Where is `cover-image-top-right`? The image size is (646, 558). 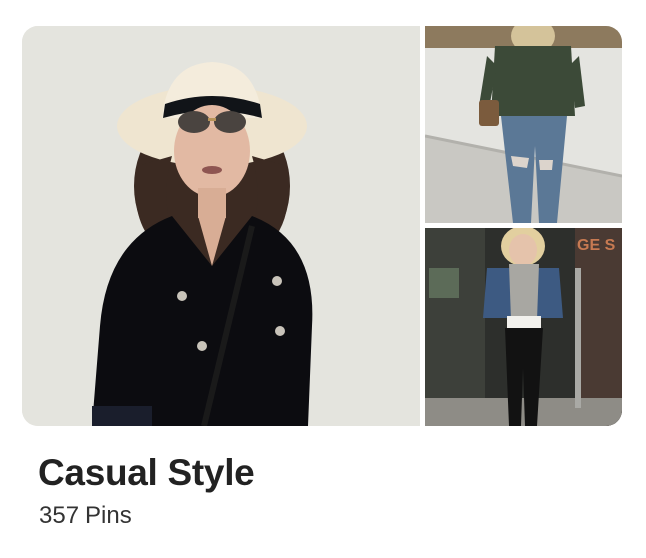 cover-image-top-right is located at coordinates (523, 124).